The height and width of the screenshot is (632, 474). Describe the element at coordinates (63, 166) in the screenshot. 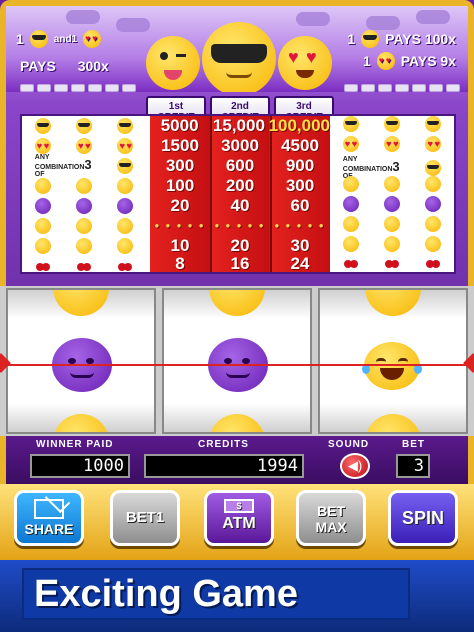

I see `any-combination-label: ANY COMBINATION3 OF` at that location.